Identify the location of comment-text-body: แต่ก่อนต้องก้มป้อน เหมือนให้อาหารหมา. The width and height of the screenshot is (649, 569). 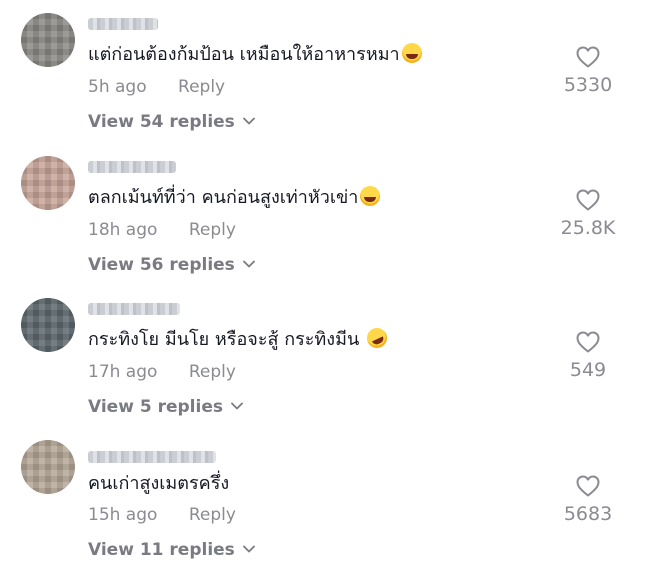
(244, 54).